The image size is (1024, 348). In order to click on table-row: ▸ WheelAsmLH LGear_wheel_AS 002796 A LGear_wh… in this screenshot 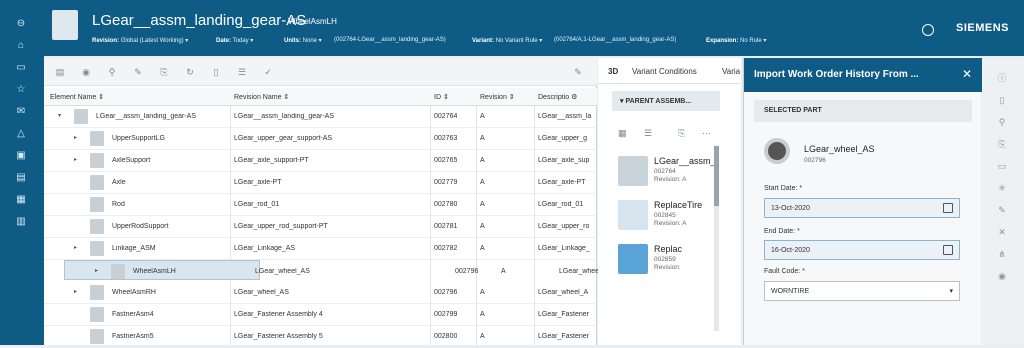, I will do `click(336, 270)`.